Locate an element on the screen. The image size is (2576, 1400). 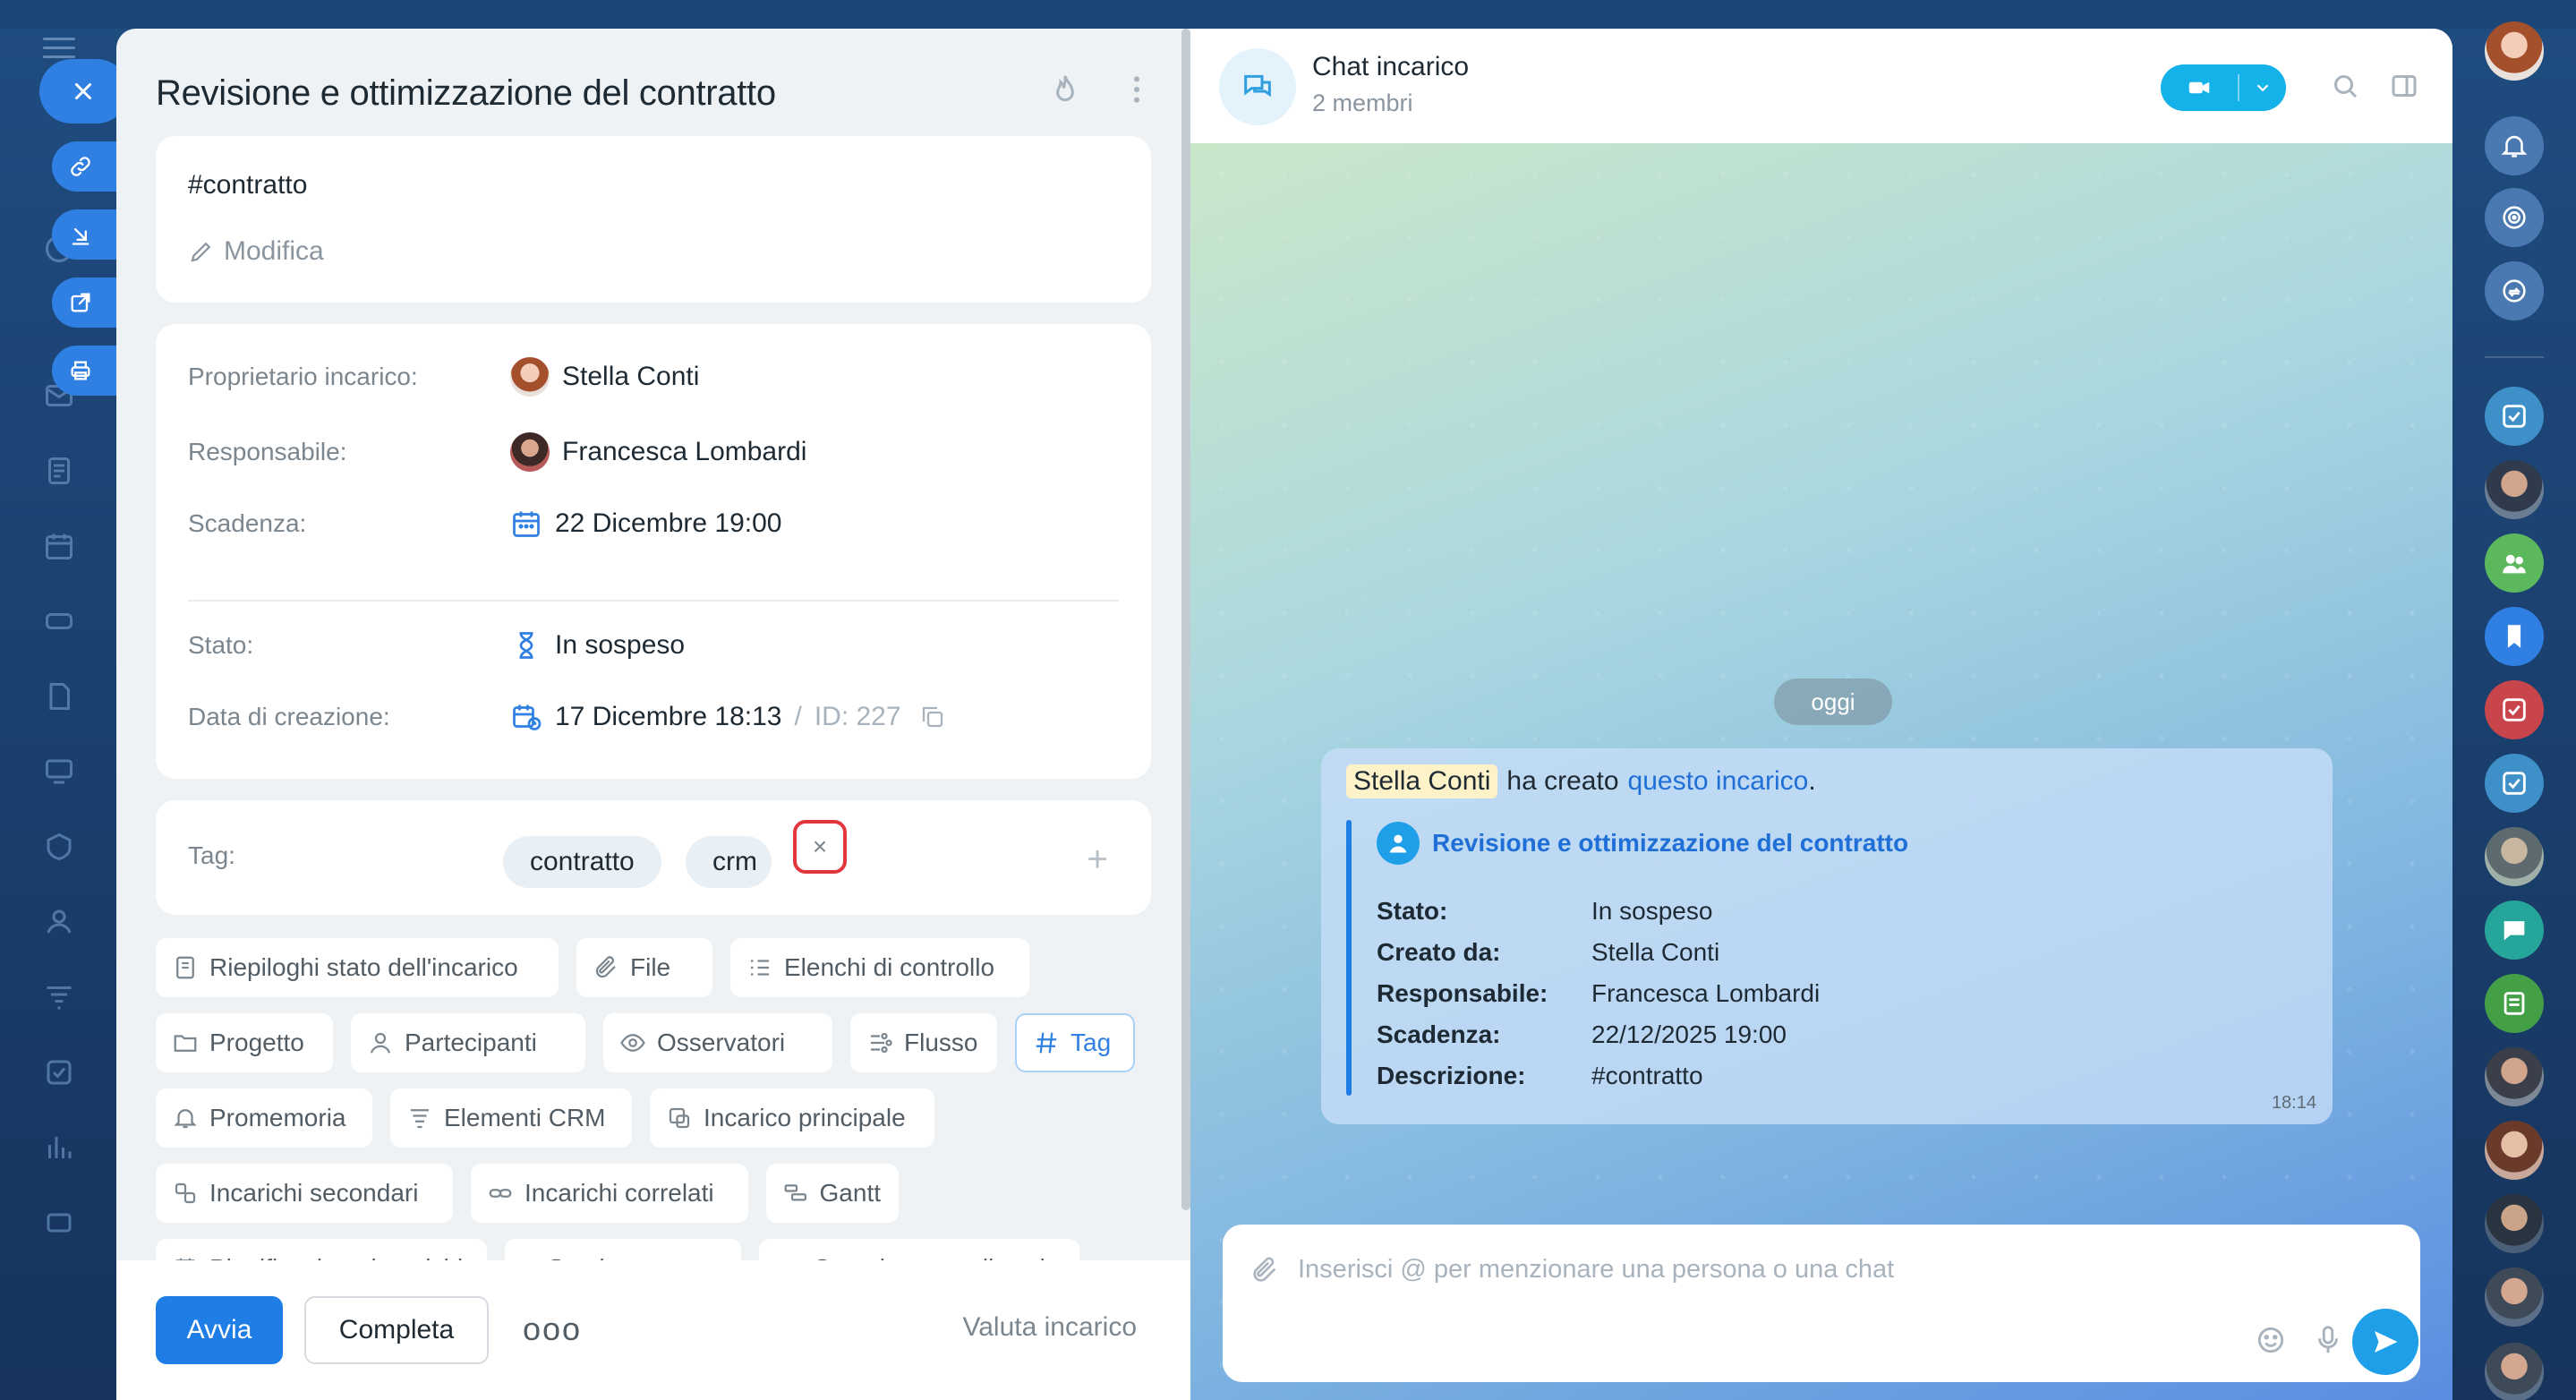
chip-flow: Flusso is located at coordinates (923, 1042).